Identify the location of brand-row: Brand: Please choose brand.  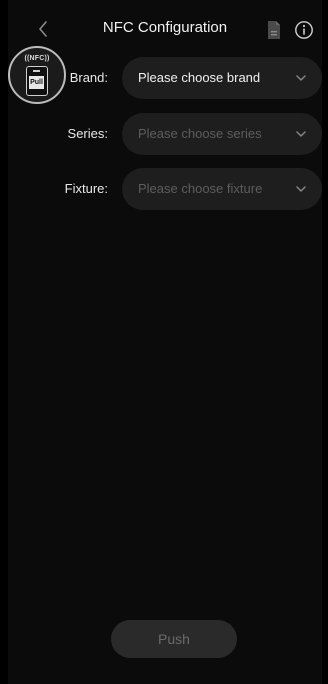
(165, 78).